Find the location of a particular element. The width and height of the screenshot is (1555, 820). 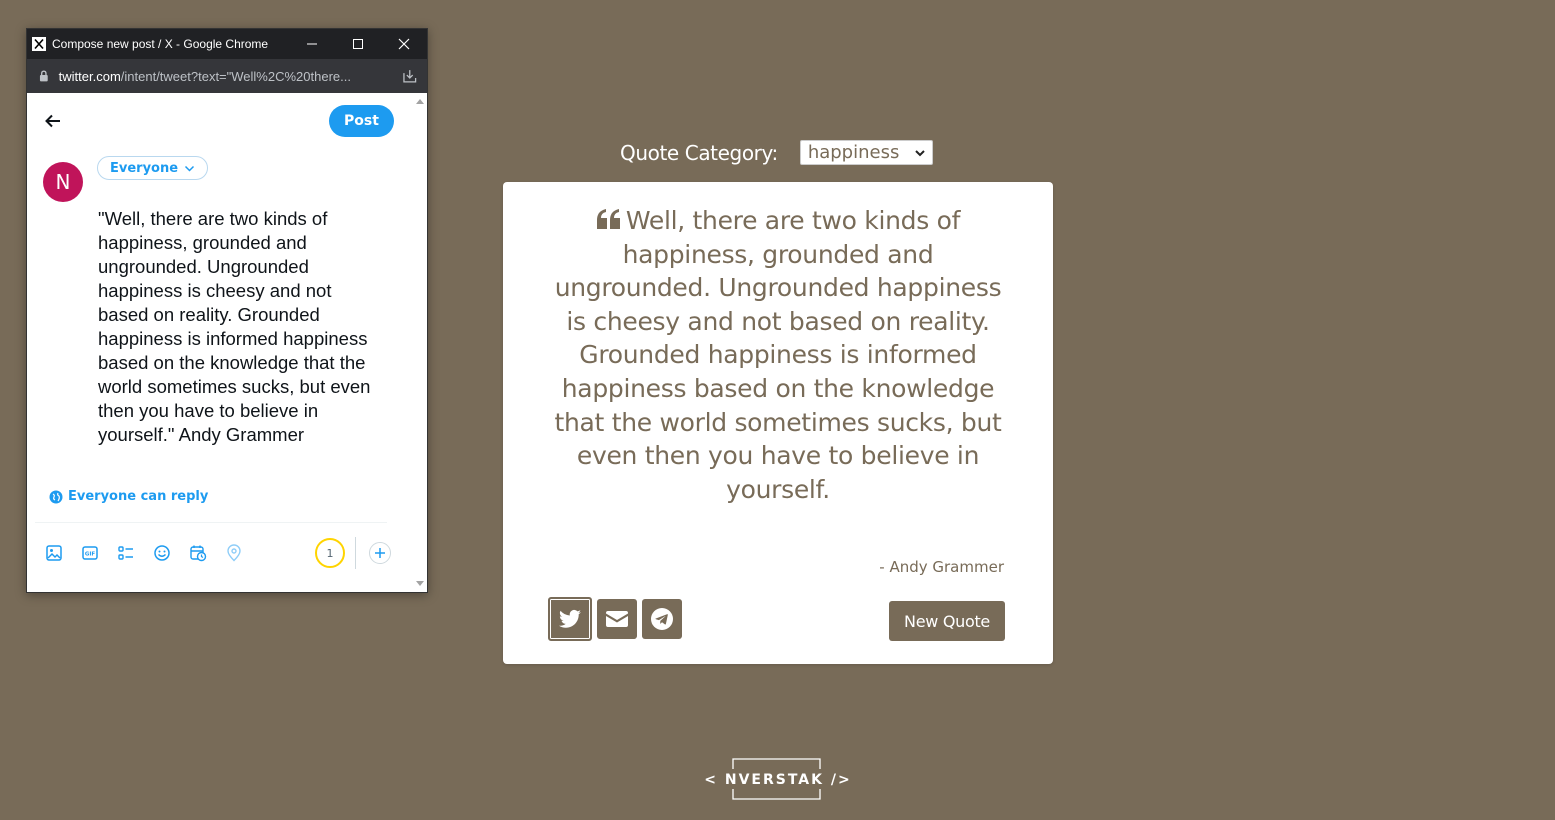

gif-icon: GIF is located at coordinates (90, 553).